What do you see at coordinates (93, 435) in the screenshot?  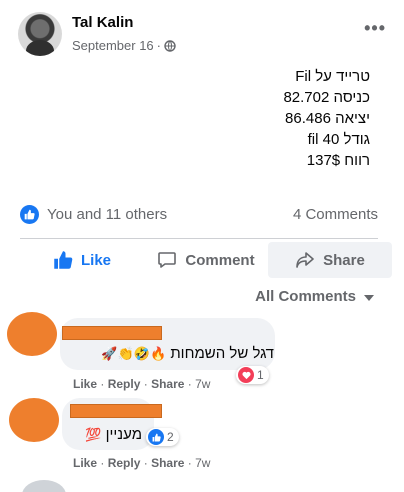 I see `comment-emojis: 💯` at bounding box center [93, 435].